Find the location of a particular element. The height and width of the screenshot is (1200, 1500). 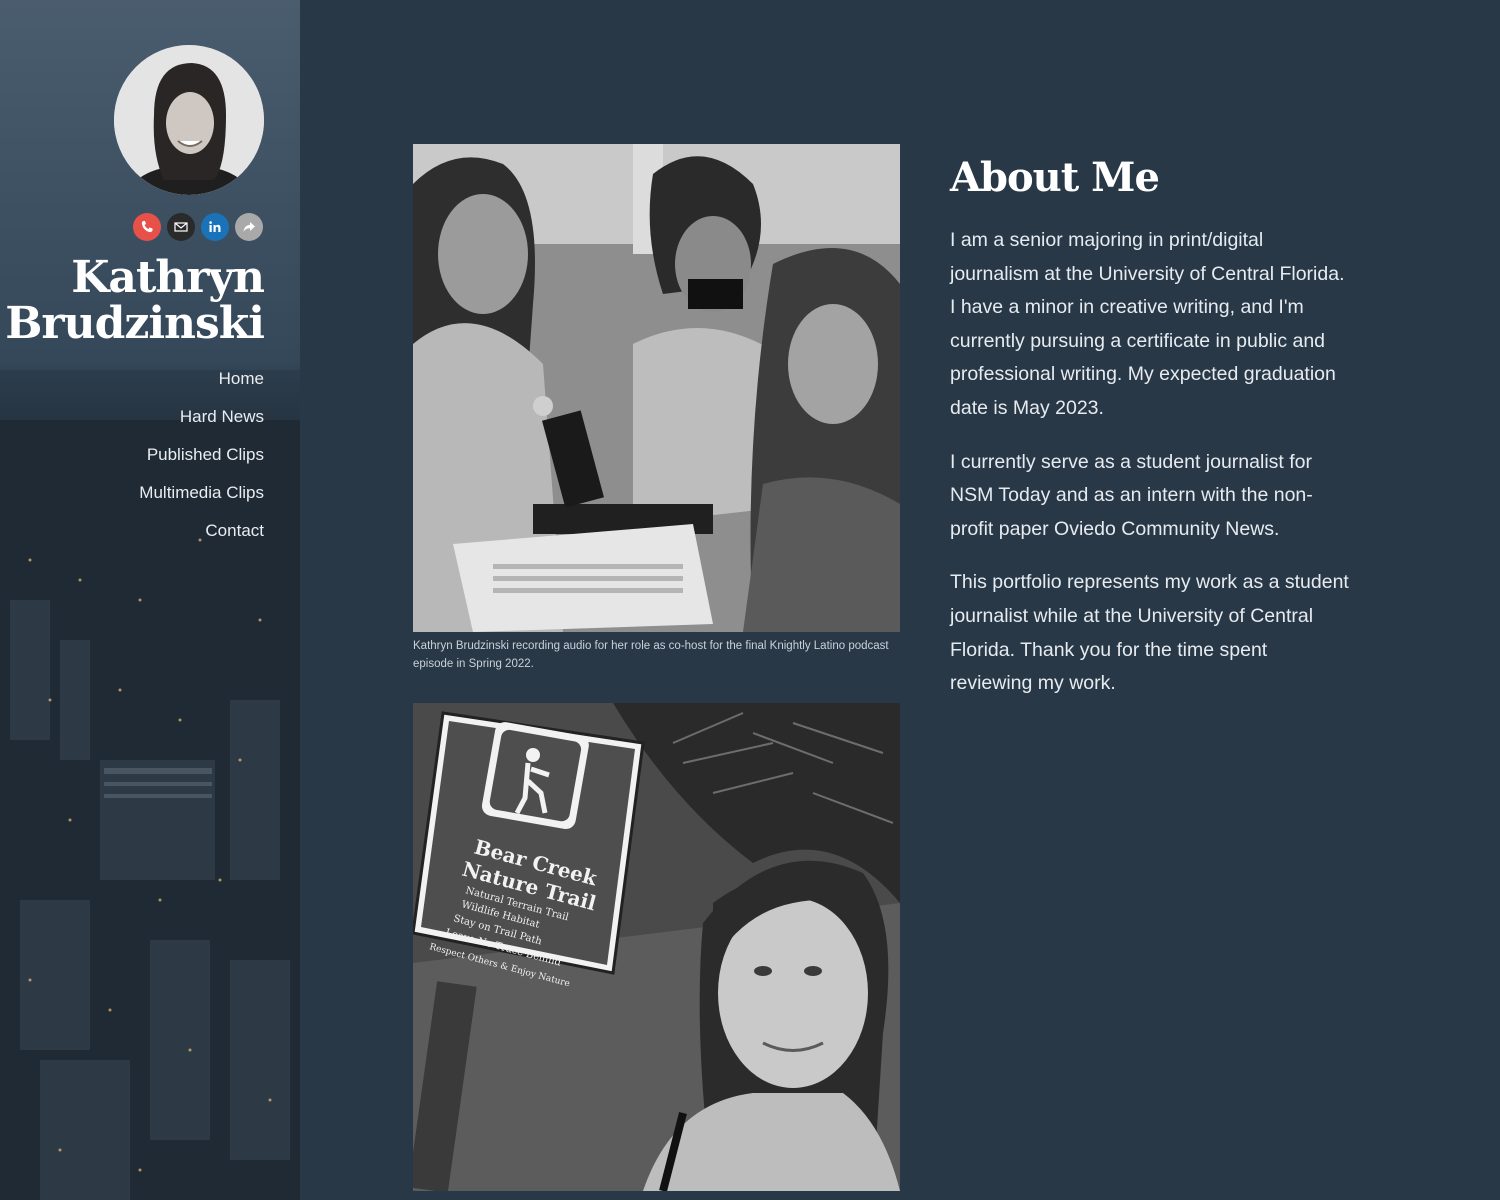

nav-item-home: Home is located at coordinates (201, 379).